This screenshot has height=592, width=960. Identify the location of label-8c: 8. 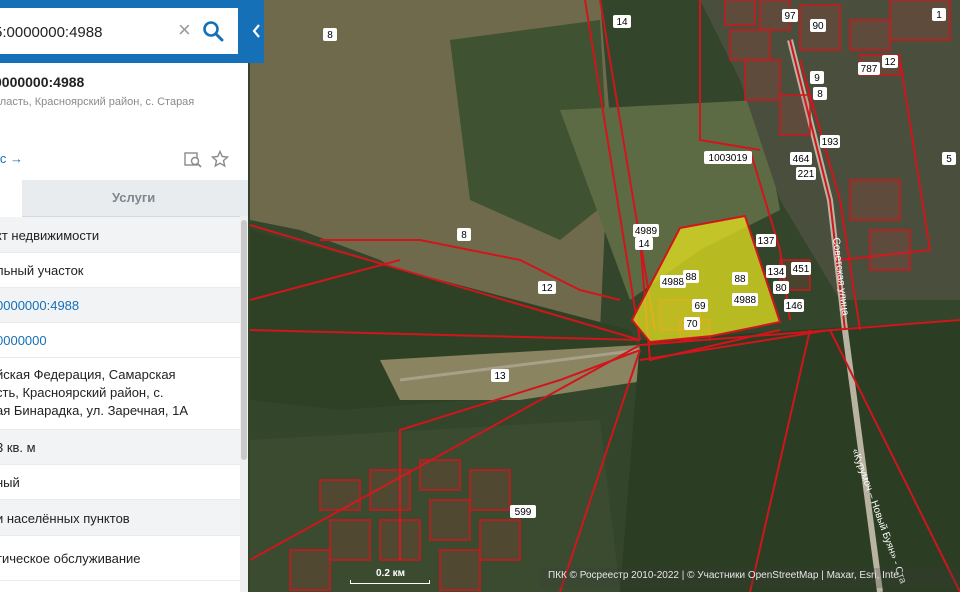
(820, 93).